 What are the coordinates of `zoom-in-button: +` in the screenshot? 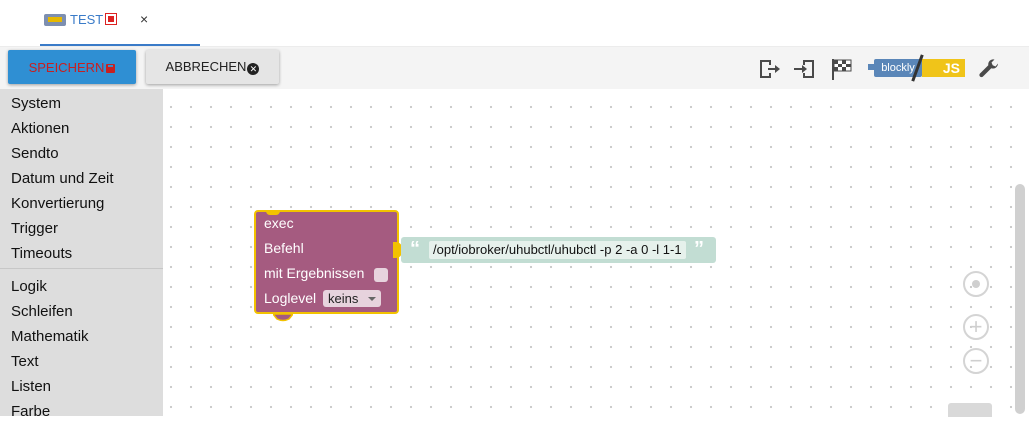 It's located at (976, 327).